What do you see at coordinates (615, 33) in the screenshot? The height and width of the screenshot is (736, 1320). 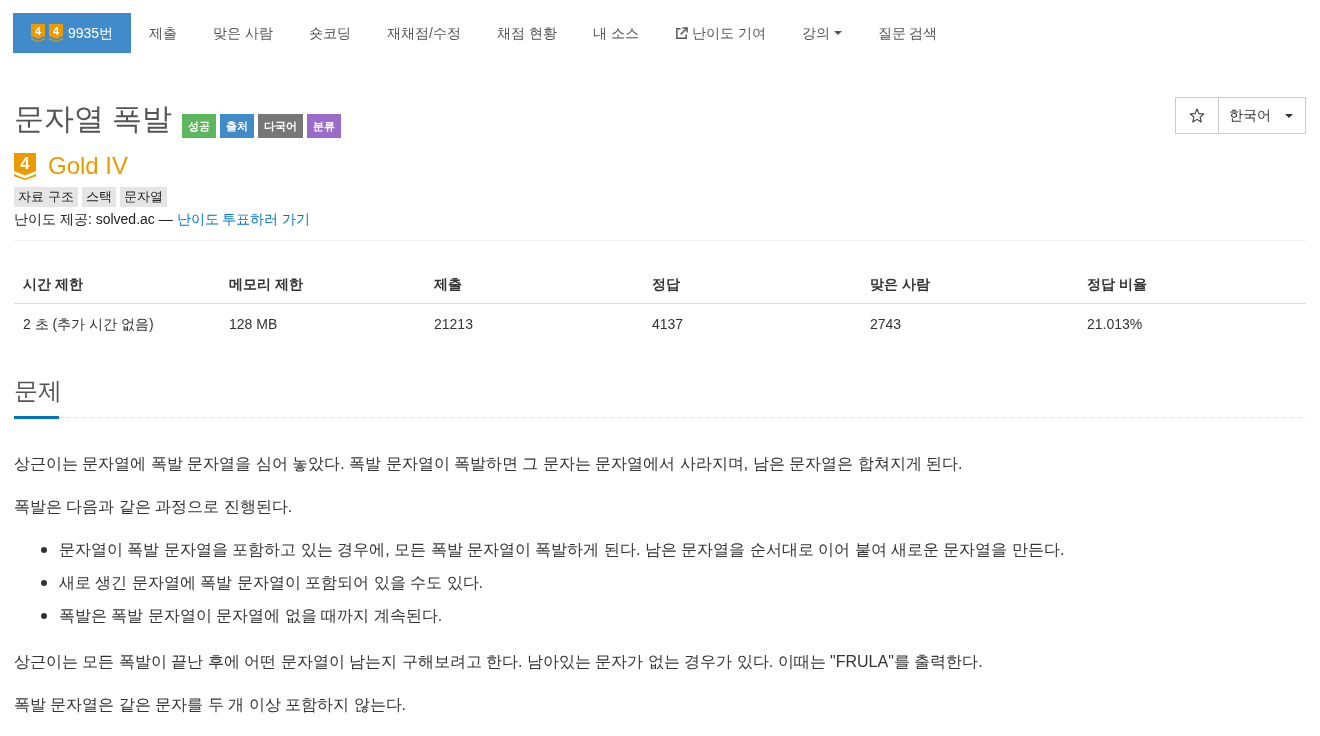 I see `nav-tab: 내 소스` at bounding box center [615, 33].